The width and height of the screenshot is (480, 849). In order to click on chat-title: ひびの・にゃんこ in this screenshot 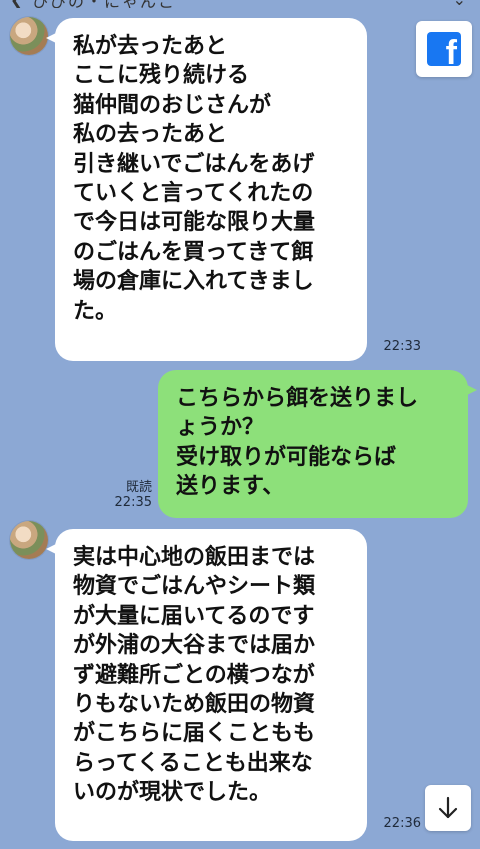, I will do `click(104, 4)`.